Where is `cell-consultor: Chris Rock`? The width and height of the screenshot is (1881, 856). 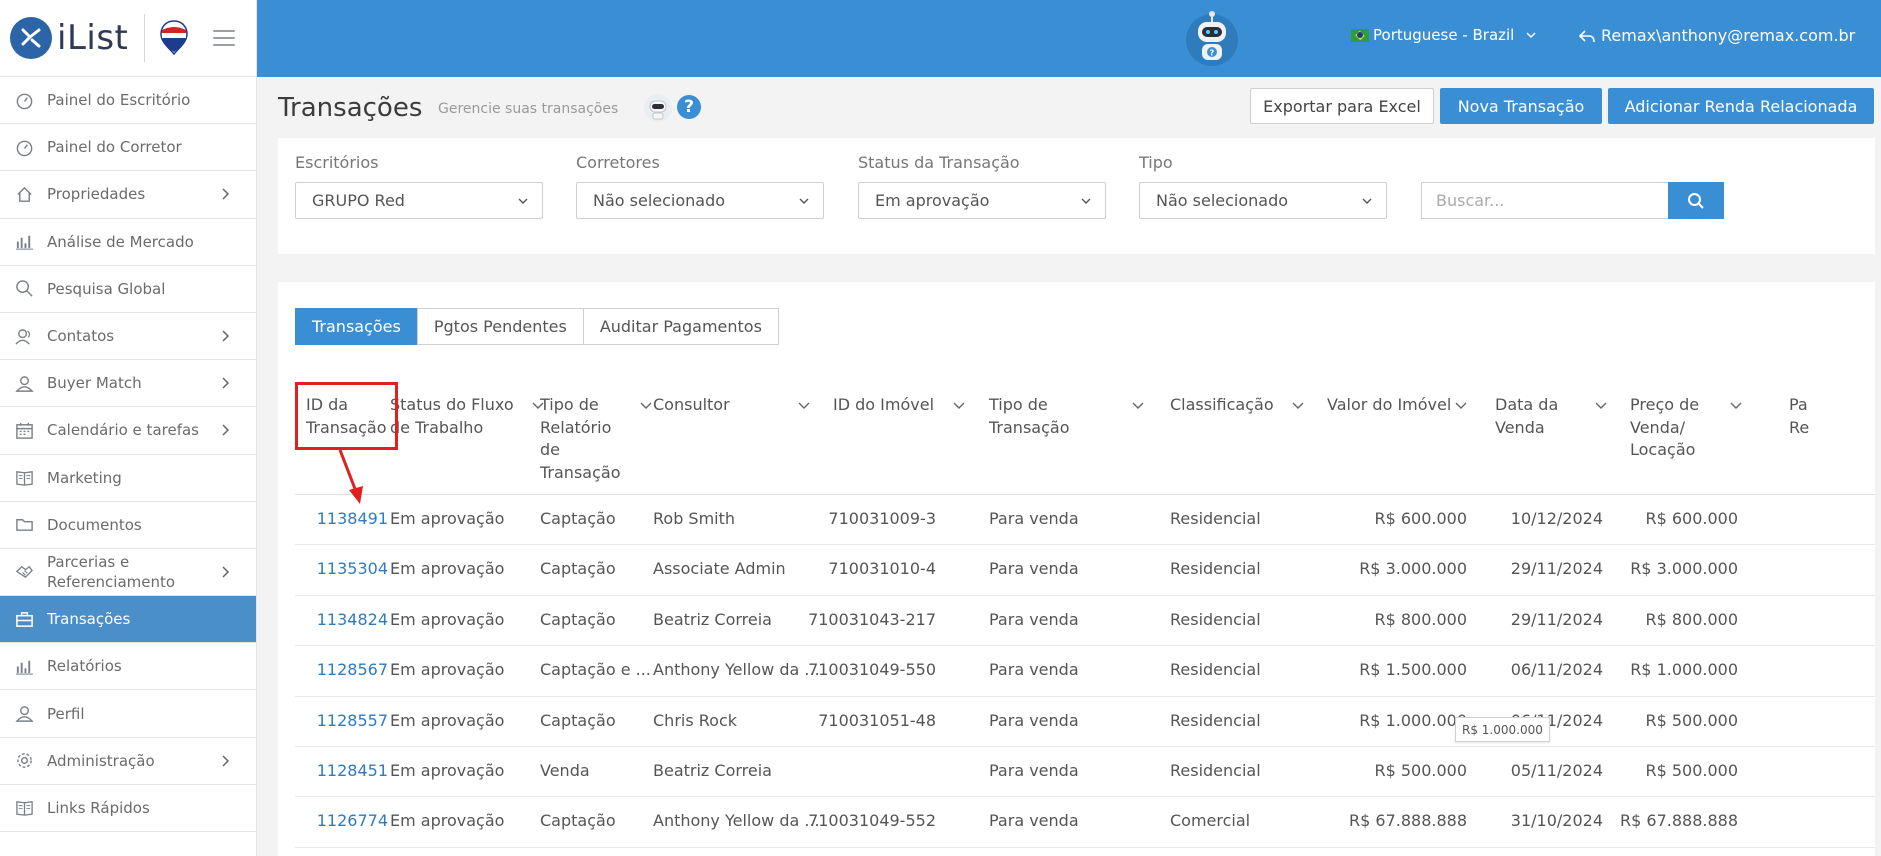 cell-consultor: Chris Rock is located at coordinates (695, 720).